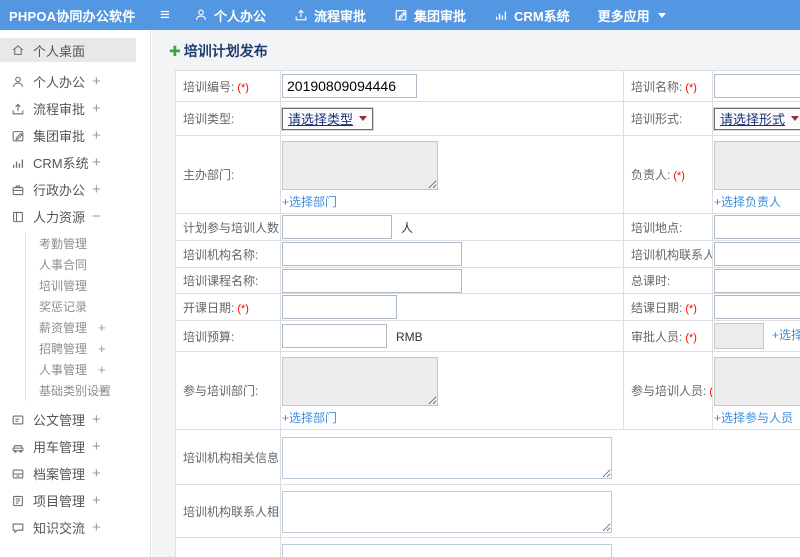  I want to click on field-label: 参与培训部门:, so click(221, 391).